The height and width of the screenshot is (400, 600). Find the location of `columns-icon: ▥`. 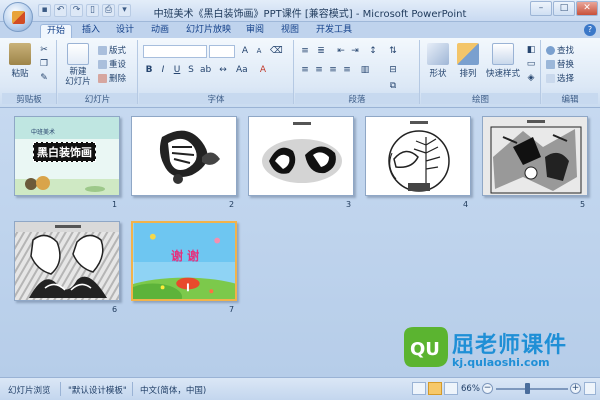

columns-icon: ▥ is located at coordinates (365, 70).